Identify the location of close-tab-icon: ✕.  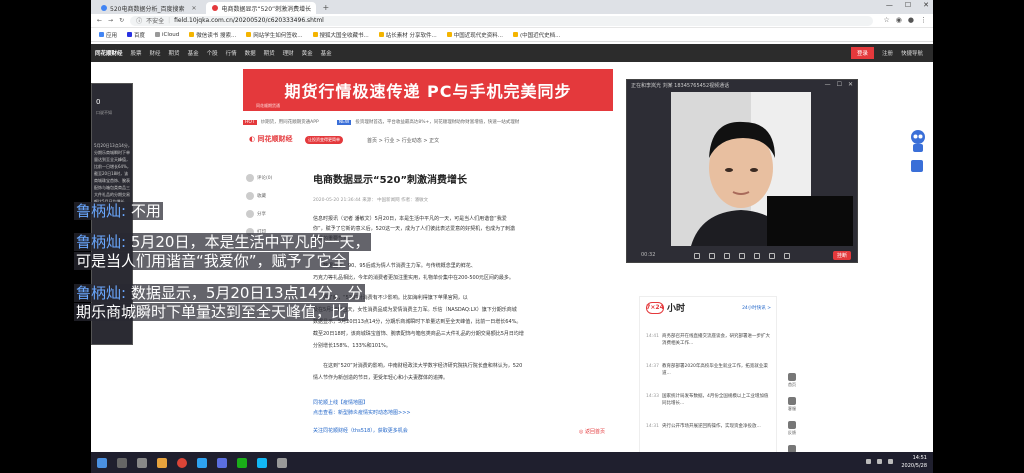
(193, 8).